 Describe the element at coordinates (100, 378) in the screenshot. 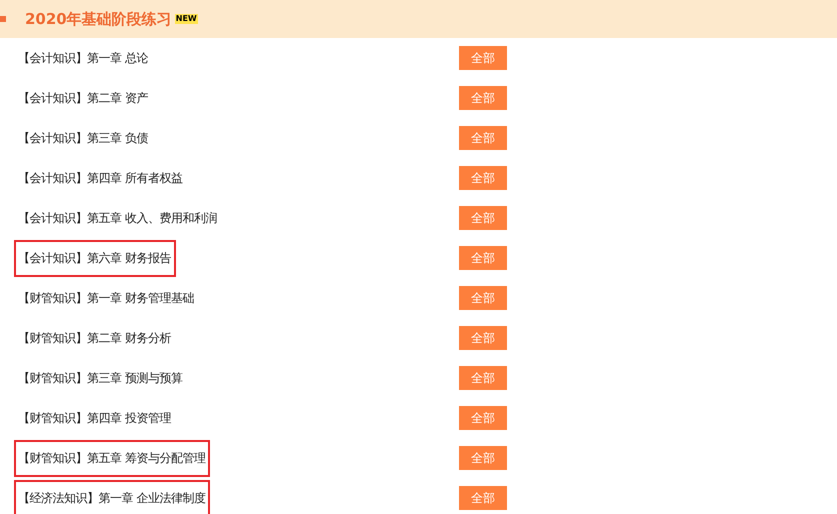

I see `chapter-label: 【财管知识】第三章 预测与预算` at that location.